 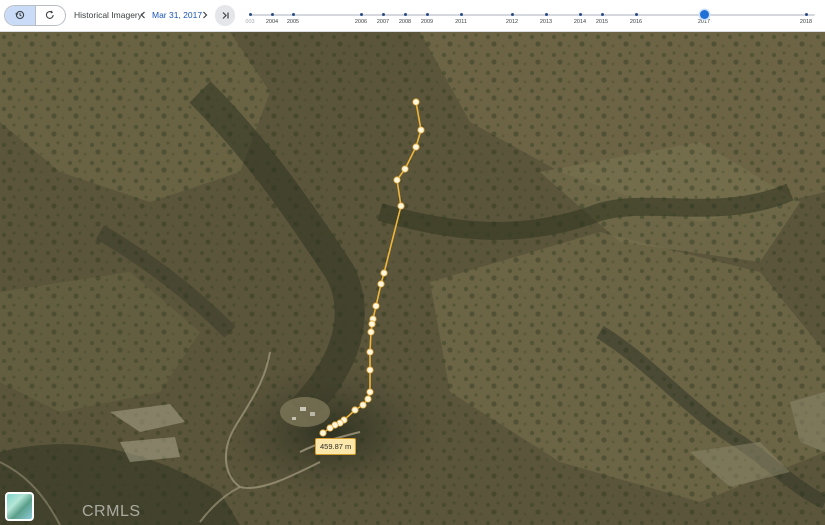 What do you see at coordinates (806, 22) in the screenshot?
I see `timeline-year-label: 2018` at bounding box center [806, 22].